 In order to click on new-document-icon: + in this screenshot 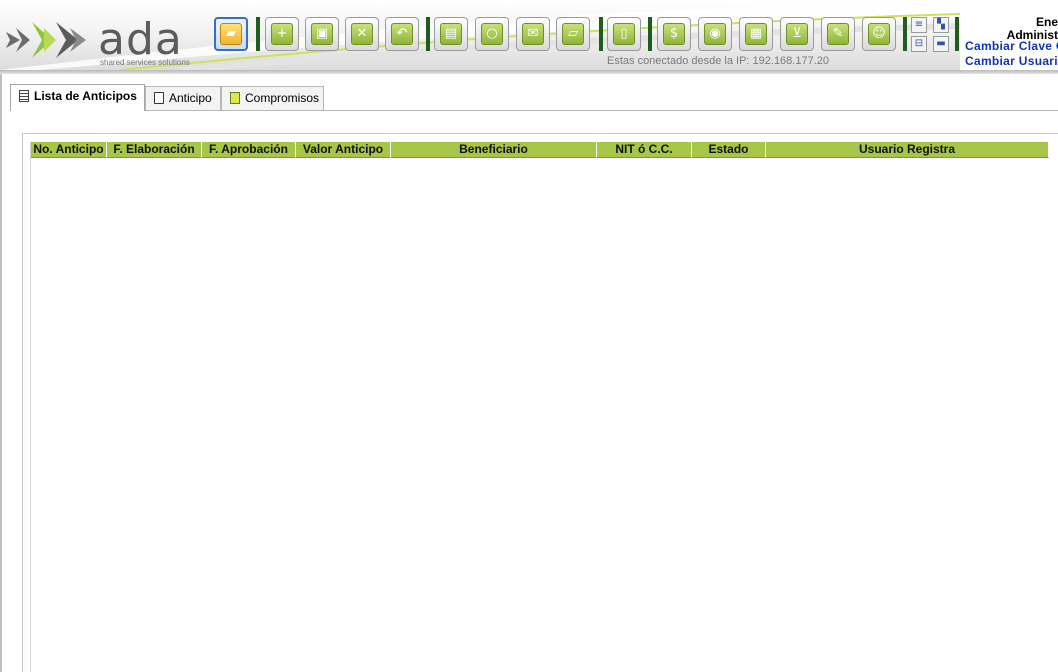, I will do `click(282, 34)`.